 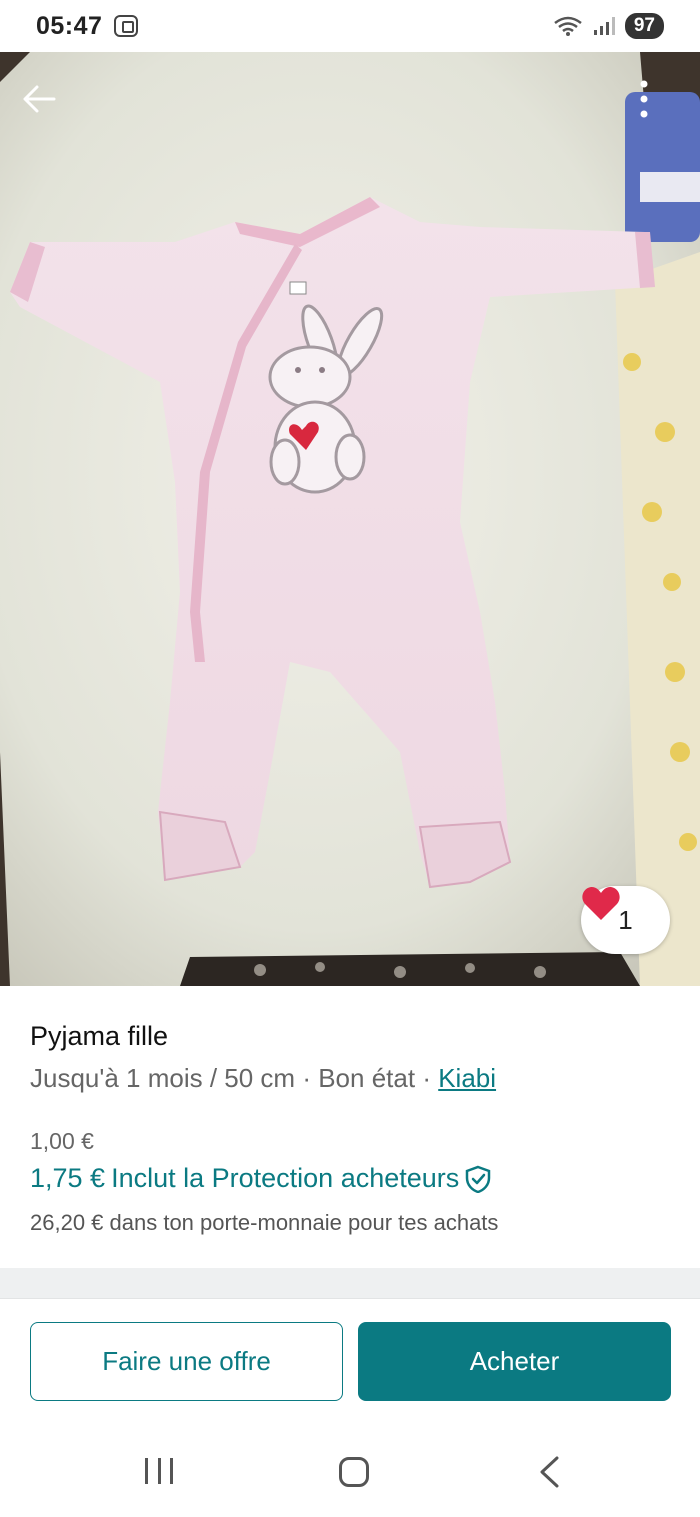 I want to click on item-title: Pyjama fille, so click(x=99, y=1036).